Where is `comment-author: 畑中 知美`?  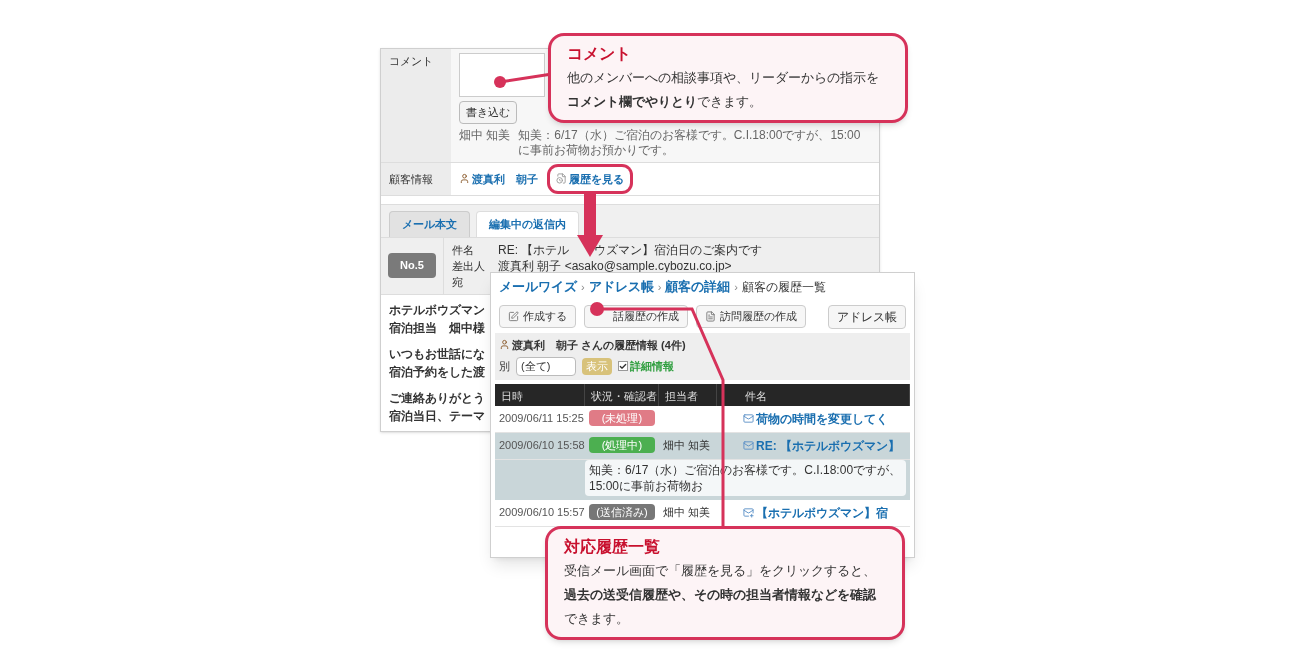
comment-author: 畑中 知美 is located at coordinates (485, 135).